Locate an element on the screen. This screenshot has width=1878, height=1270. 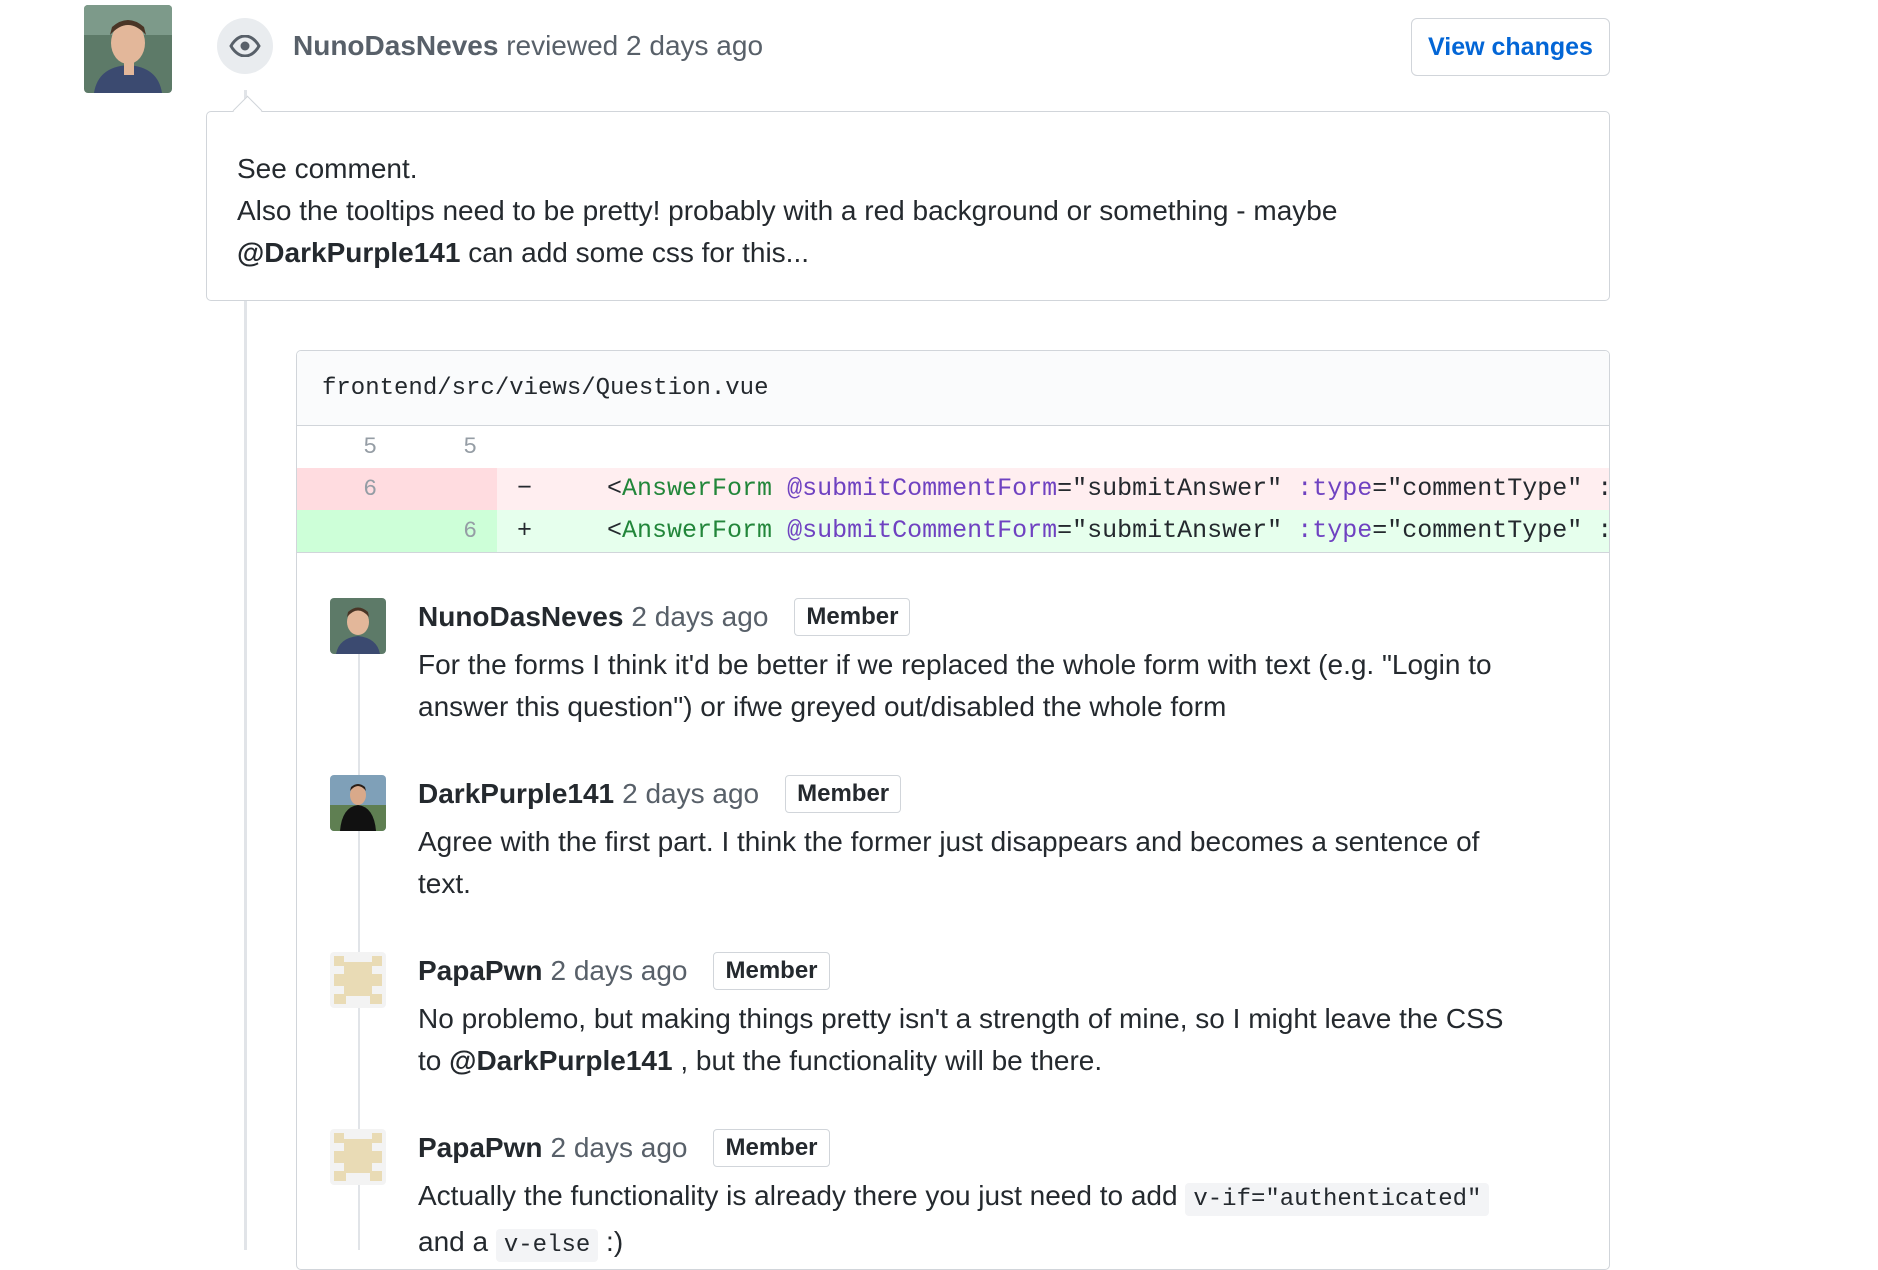
review-time: 2 days ago is located at coordinates (694, 45).